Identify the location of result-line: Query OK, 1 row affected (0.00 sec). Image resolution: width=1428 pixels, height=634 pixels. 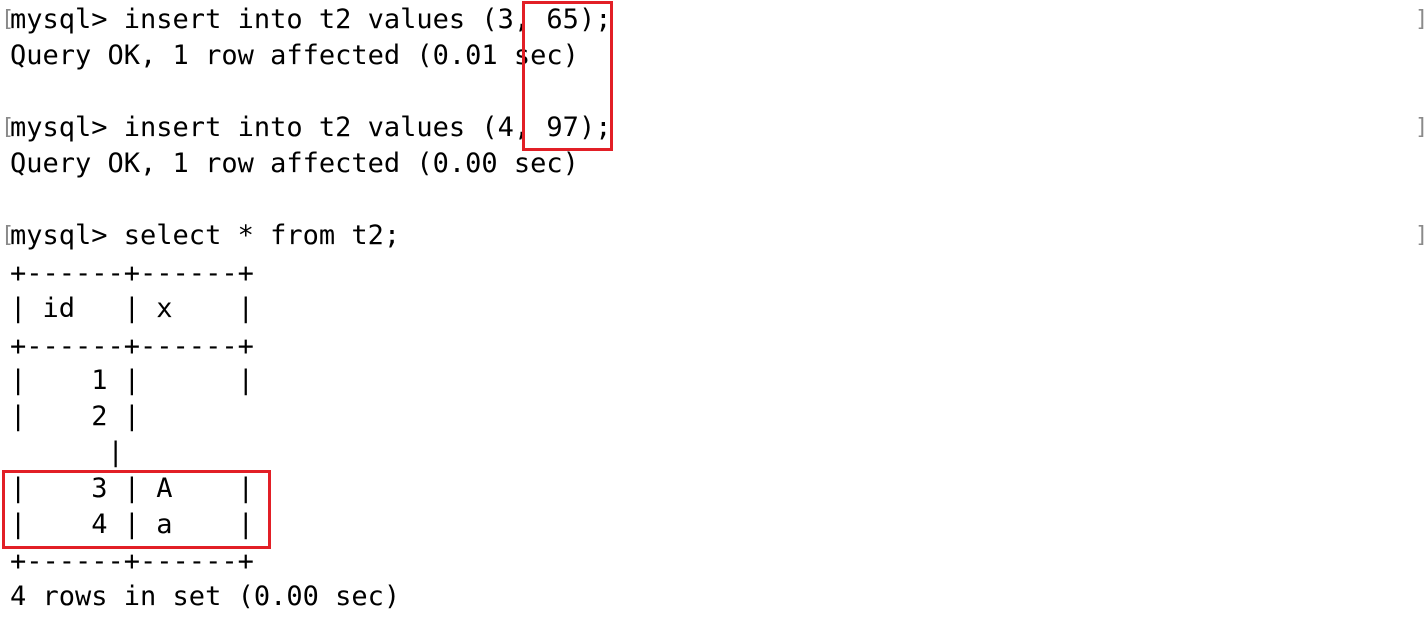
(294, 163).